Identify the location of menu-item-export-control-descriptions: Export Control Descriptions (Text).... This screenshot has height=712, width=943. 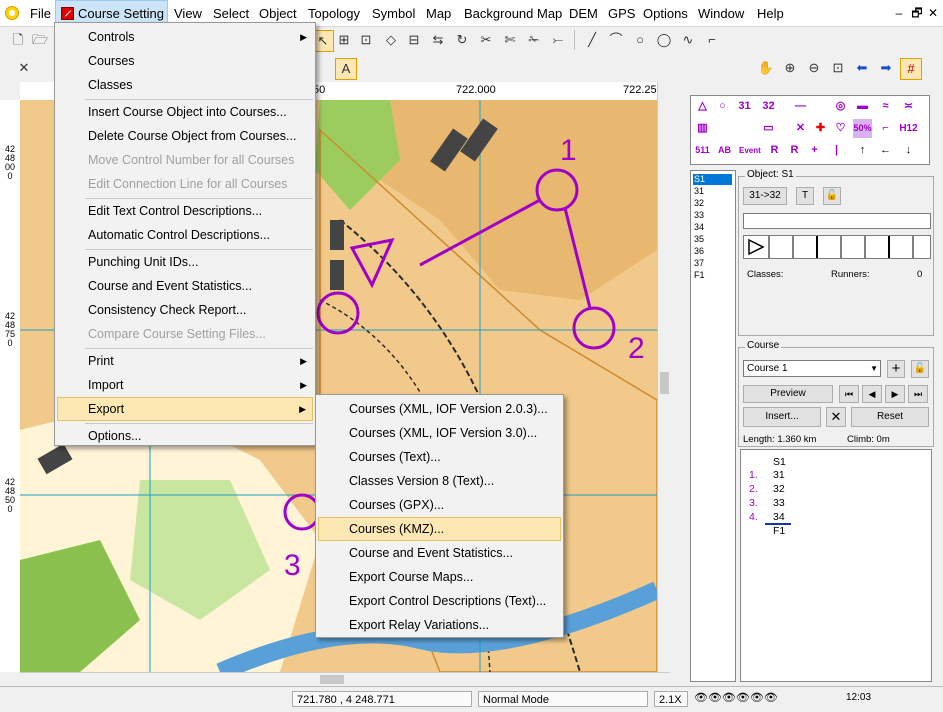
(439, 601).